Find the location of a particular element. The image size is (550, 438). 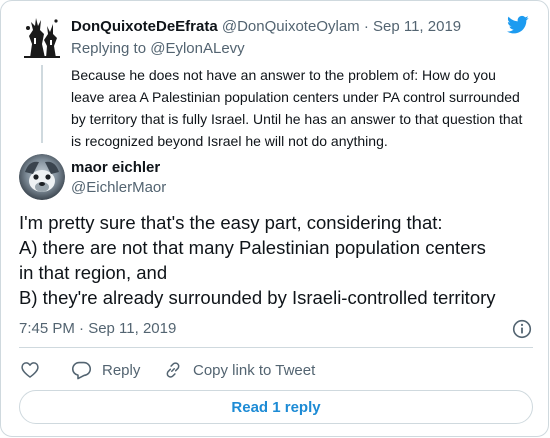

copy-link-label: Copy link to Tweet is located at coordinates (254, 370).